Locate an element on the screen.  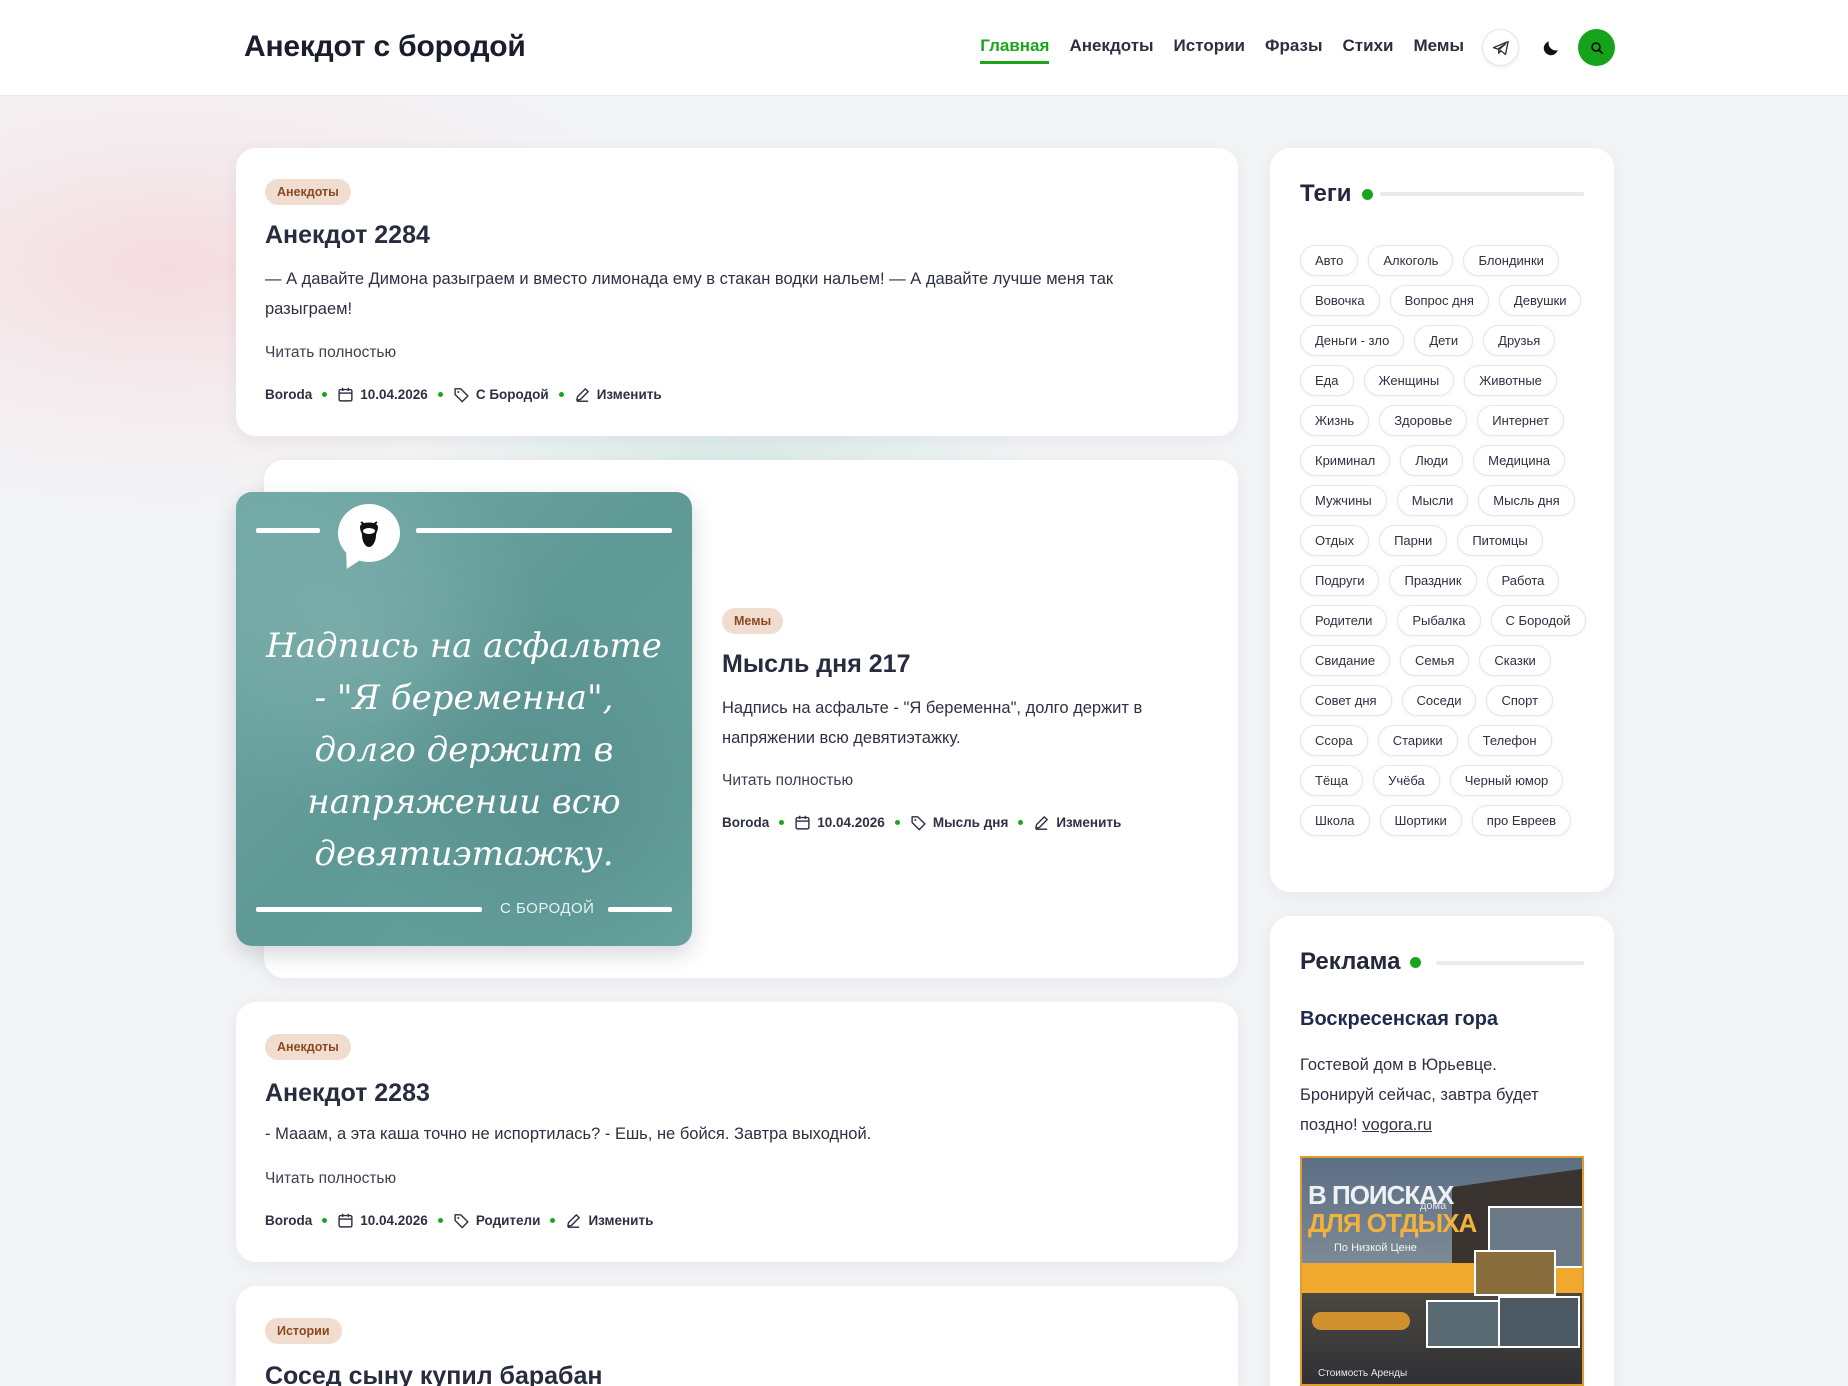
tag-pill: Жизнь is located at coordinates (1335, 420).